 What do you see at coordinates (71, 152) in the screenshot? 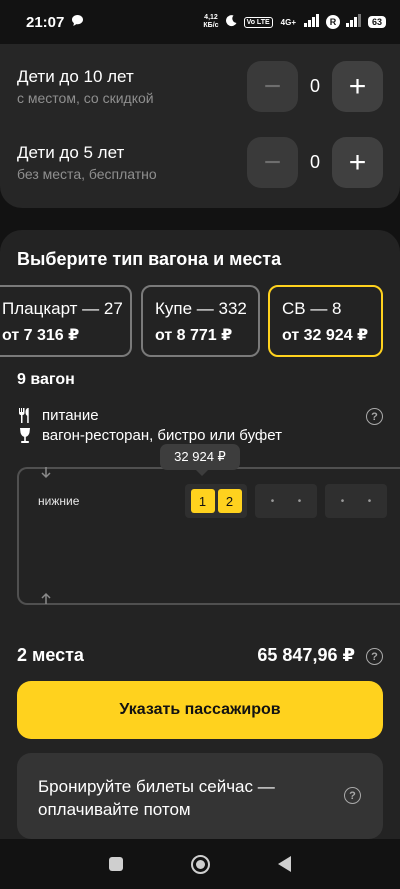
I see `passenger-title: Дети до 5 лет` at bounding box center [71, 152].